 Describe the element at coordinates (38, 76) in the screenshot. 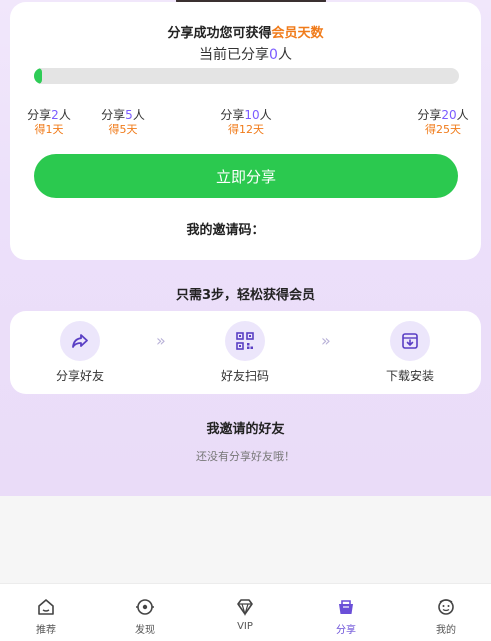

I see `share-progress-fill` at that location.